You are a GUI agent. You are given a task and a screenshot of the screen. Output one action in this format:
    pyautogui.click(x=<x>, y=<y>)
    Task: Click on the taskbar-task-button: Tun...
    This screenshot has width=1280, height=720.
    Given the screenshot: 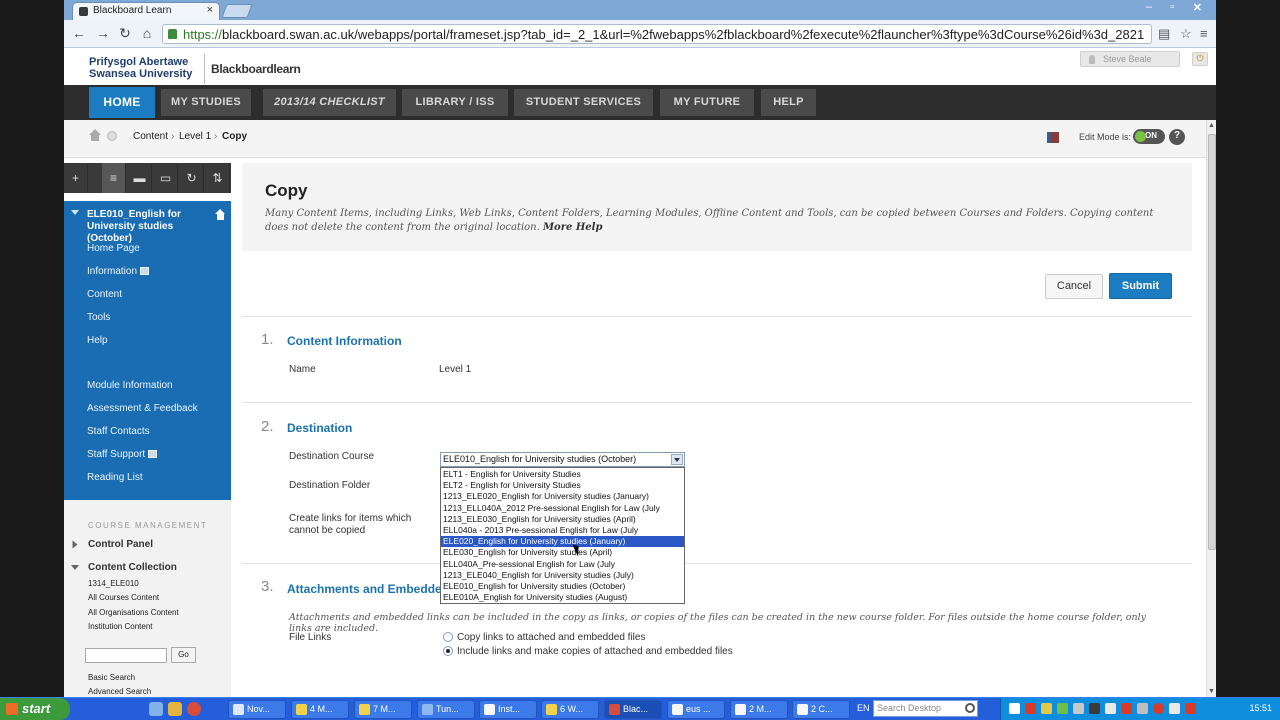 What is the action you would take?
    pyautogui.click(x=446, y=709)
    